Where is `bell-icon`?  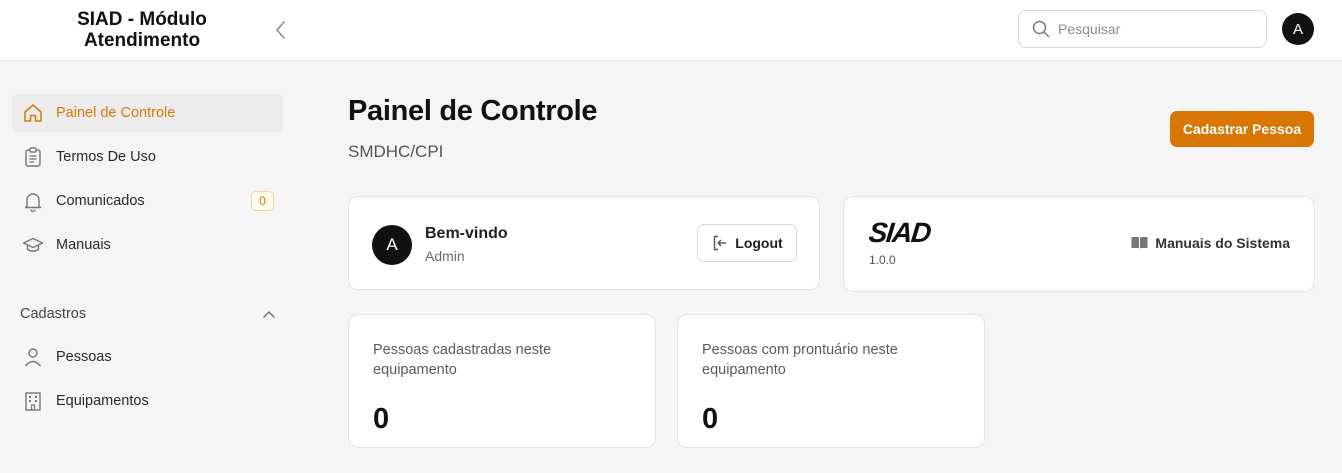
bell-icon is located at coordinates (33, 201).